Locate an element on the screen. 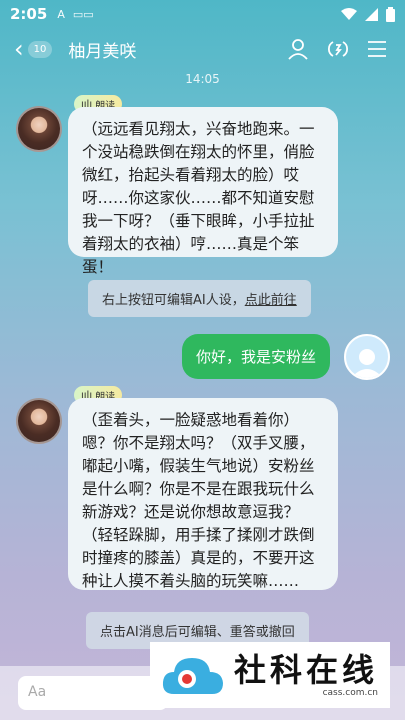  wifi-icon is located at coordinates (349, 14).